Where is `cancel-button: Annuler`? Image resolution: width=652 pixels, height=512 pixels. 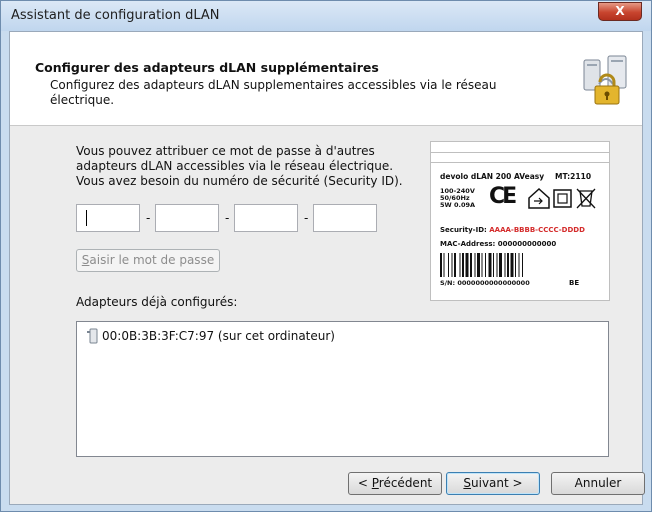 cancel-button: Annuler is located at coordinates (598, 483).